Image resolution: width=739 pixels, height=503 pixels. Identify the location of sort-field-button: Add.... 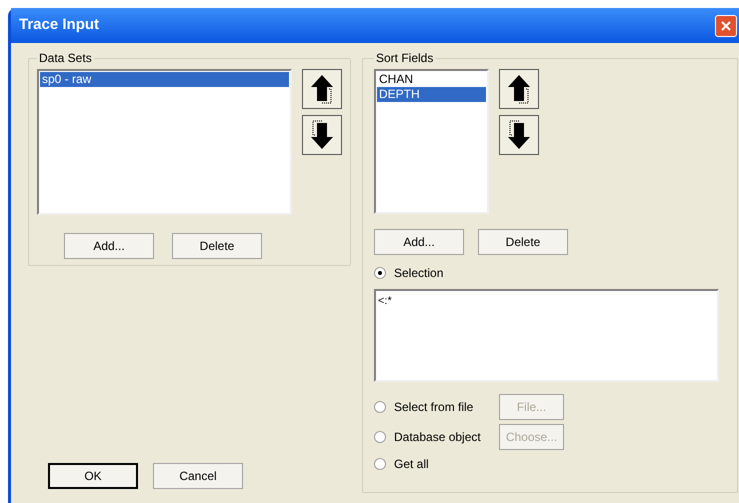
(419, 242).